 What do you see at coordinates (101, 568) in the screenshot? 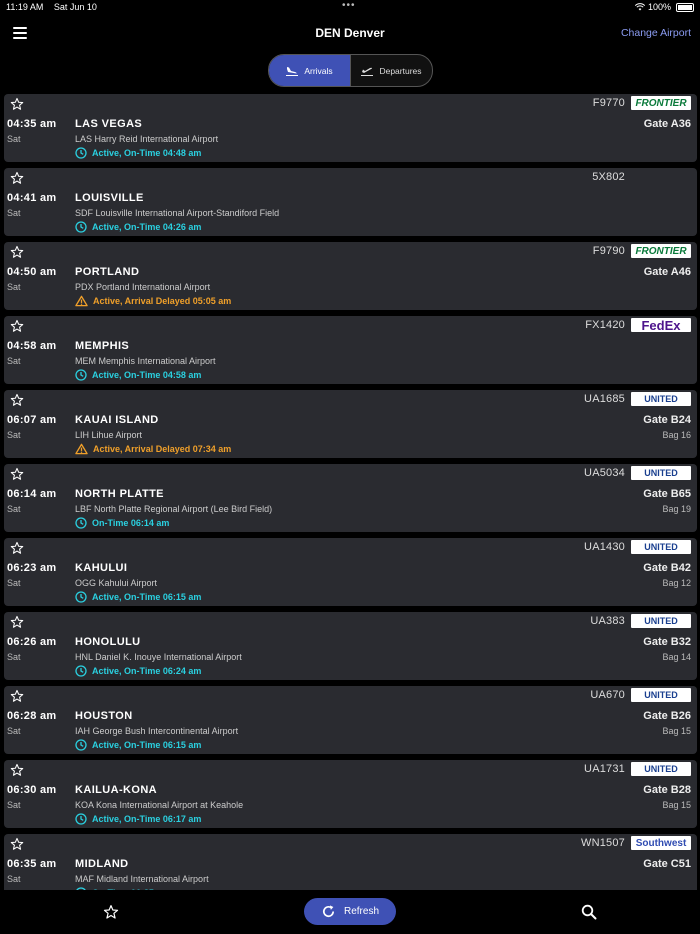
I see `origin-city: KAHULUI` at bounding box center [101, 568].